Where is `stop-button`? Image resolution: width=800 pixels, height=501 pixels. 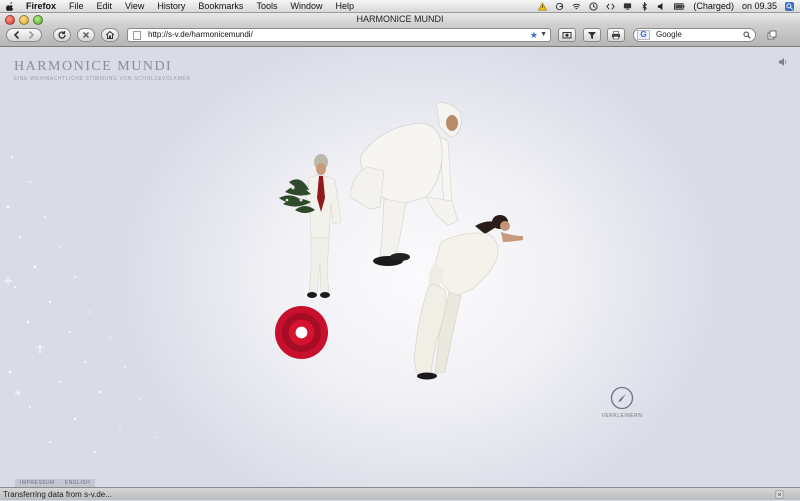
stop-button is located at coordinates (86, 35).